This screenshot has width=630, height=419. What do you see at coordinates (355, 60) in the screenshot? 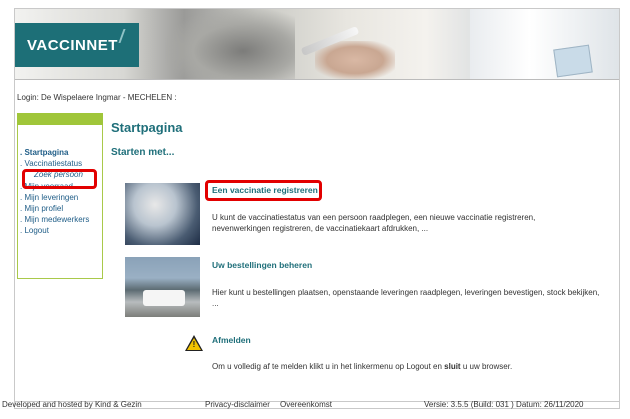
I see `banner-photo-hand` at bounding box center [355, 60].